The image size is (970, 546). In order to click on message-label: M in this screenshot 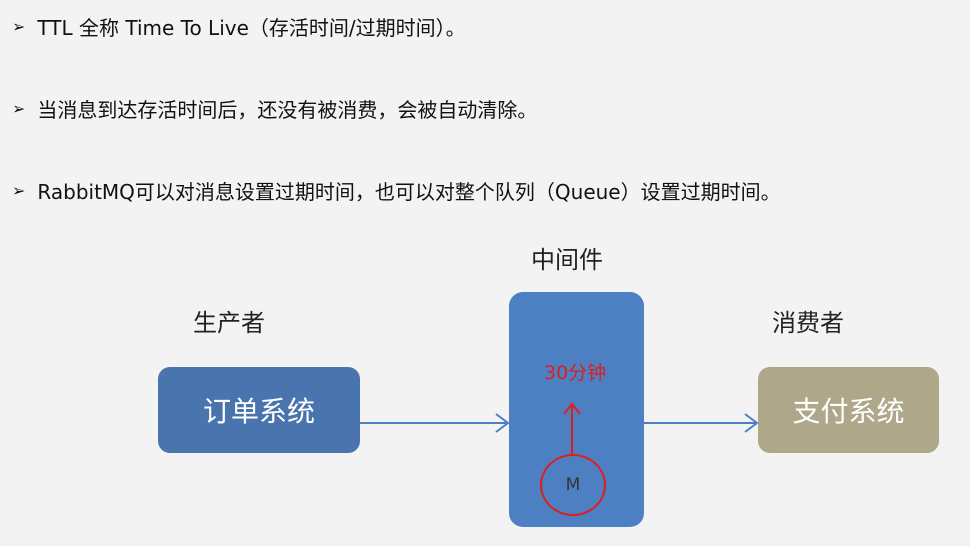, I will do `click(573, 485)`.